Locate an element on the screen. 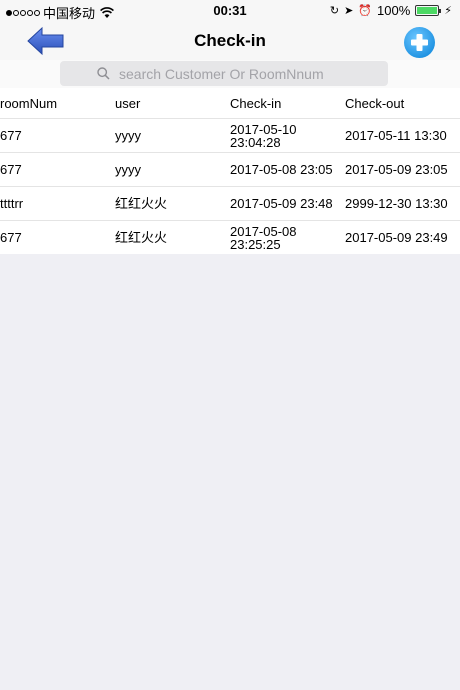 The width and height of the screenshot is (460, 690). header-checkout: Check-out is located at coordinates (375, 103).